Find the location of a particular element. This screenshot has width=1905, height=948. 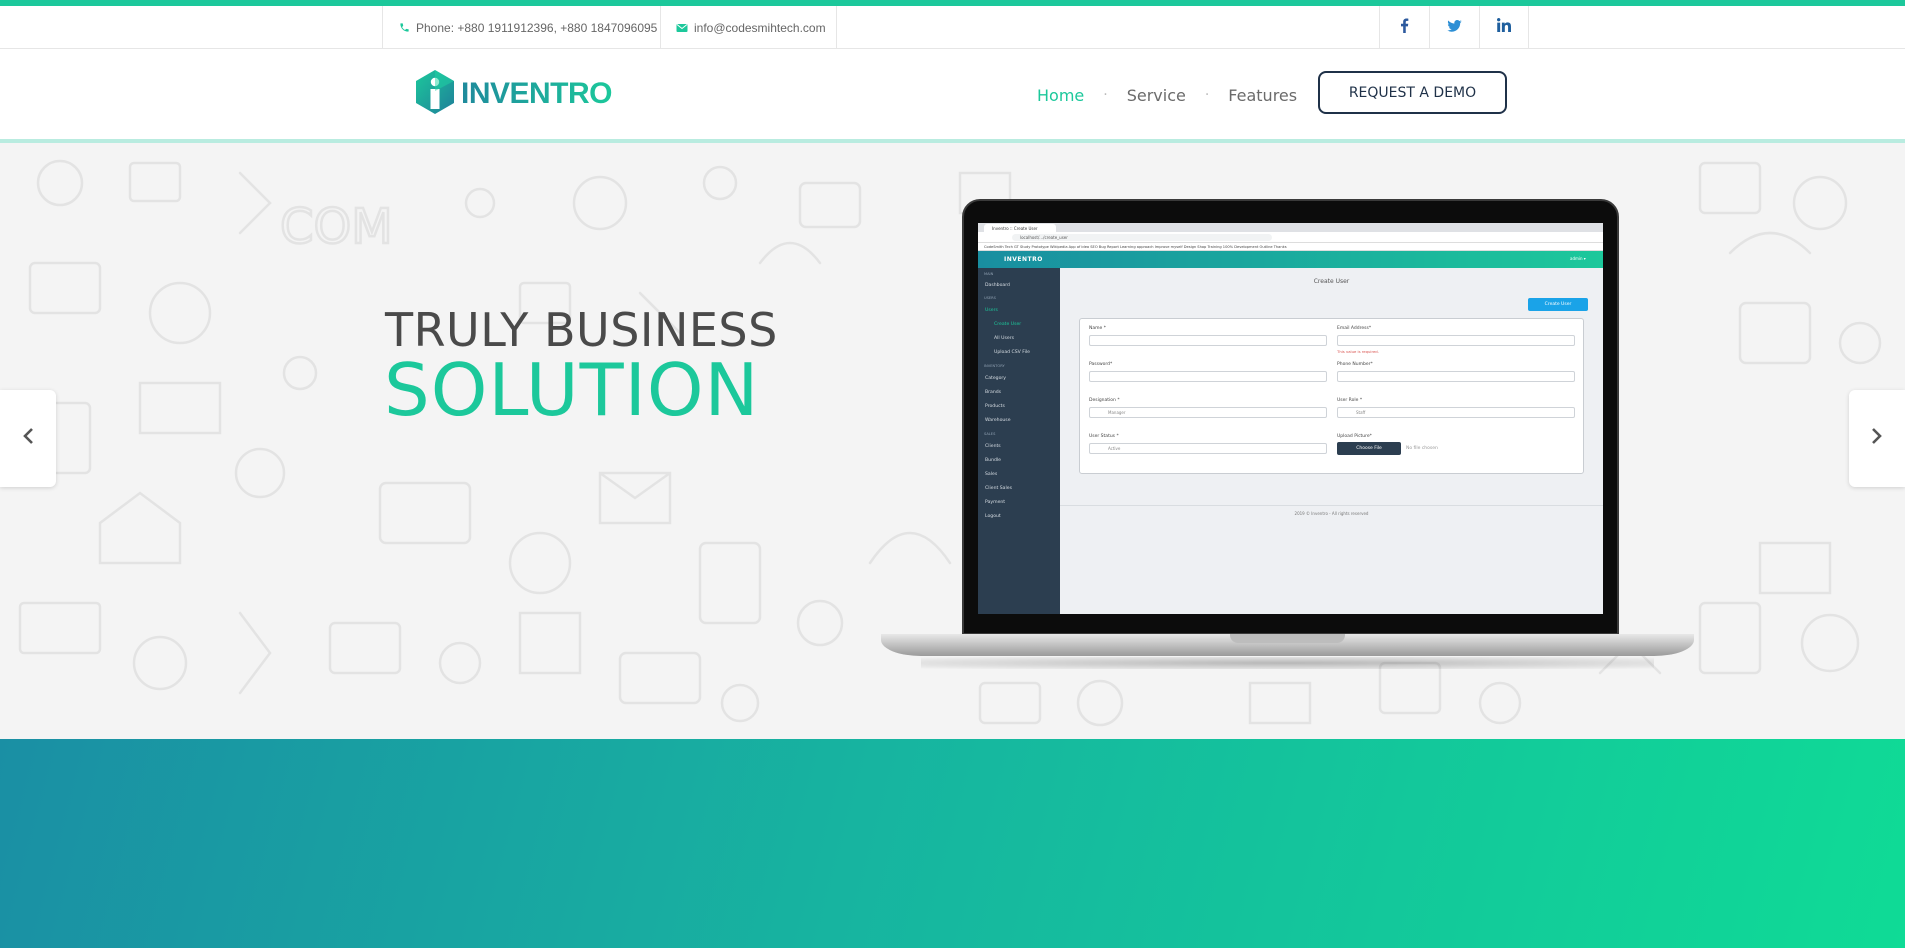

chevron-right-icon is located at coordinates (1877, 438).